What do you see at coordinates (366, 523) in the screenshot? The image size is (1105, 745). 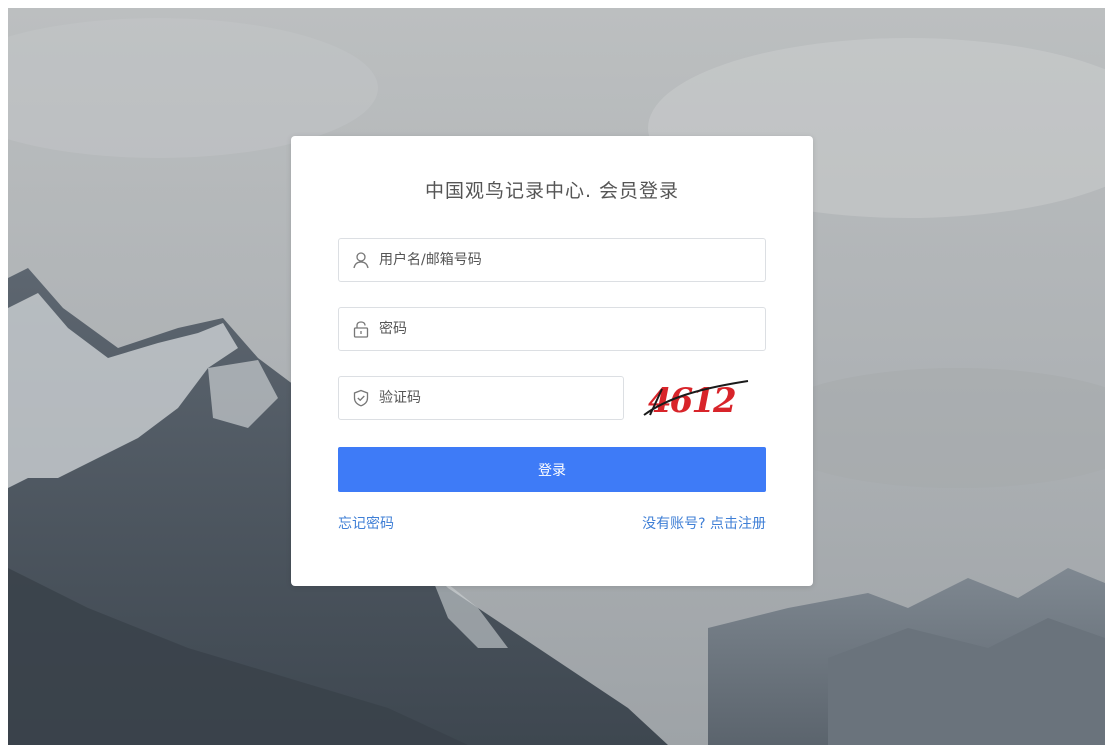 I see `forgot-password-link: 忘记密码` at bounding box center [366, 523].